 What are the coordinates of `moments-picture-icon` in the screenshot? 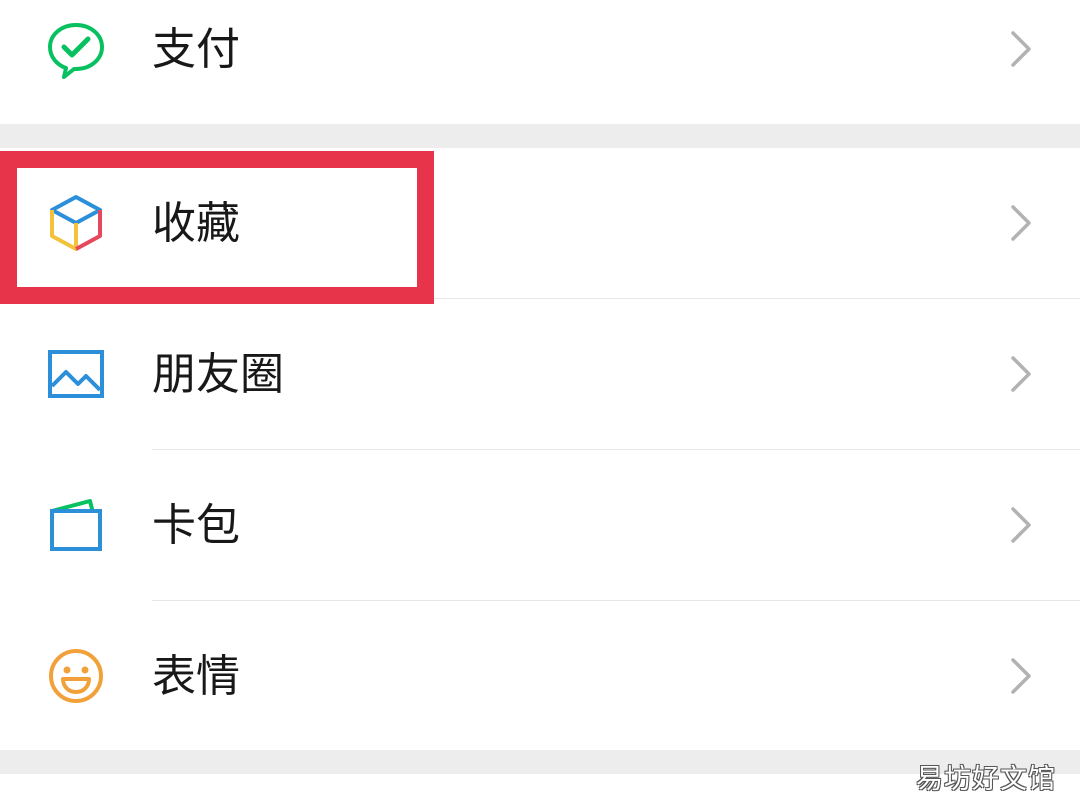 It's located at (76, 374).